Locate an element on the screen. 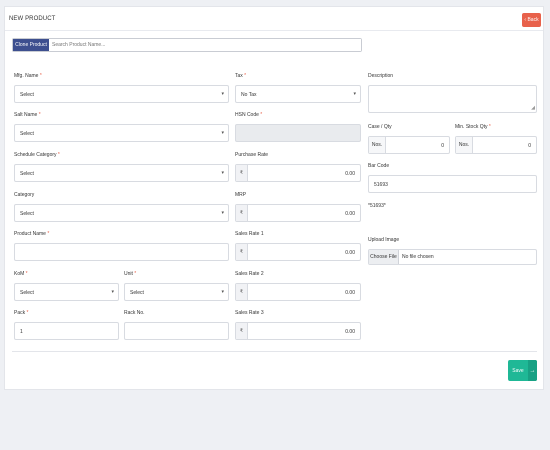 This screenshot has width=550, height=450. salt-name-label: Salt Name * is located at coordinates (27, 115).